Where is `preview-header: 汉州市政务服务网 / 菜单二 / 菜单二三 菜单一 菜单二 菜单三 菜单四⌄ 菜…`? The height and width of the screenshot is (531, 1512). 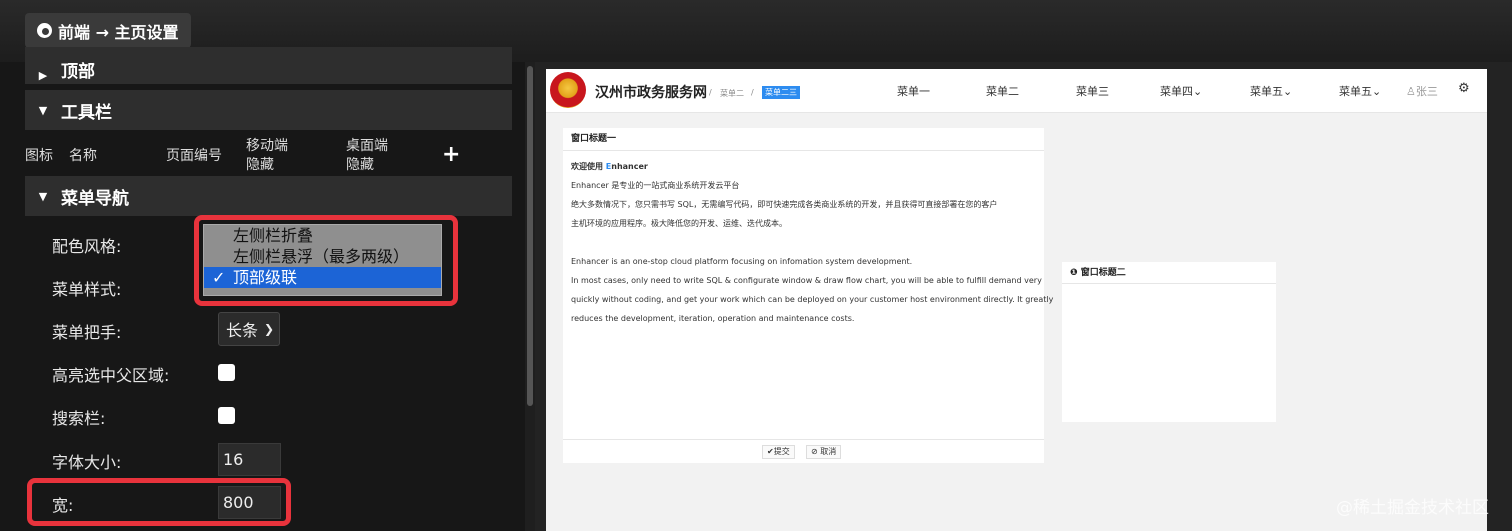
preview-header: 汉州市政务服务网 / 菜单二 / 菜单二三 菜单一 菜单二 菜单三 菜单四⌄ 菜… is located at coordinates (1016, 91).